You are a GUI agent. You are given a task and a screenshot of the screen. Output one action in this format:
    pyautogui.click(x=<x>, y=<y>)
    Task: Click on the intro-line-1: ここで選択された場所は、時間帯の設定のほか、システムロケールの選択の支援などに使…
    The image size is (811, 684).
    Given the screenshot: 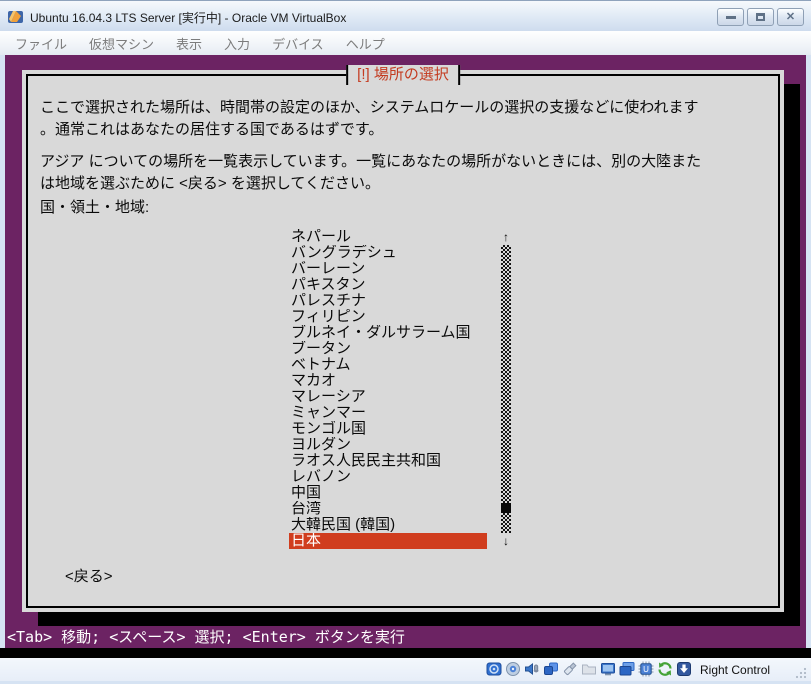 What is the action you would take?
    pyautogui.click(x=369, y=107)
    